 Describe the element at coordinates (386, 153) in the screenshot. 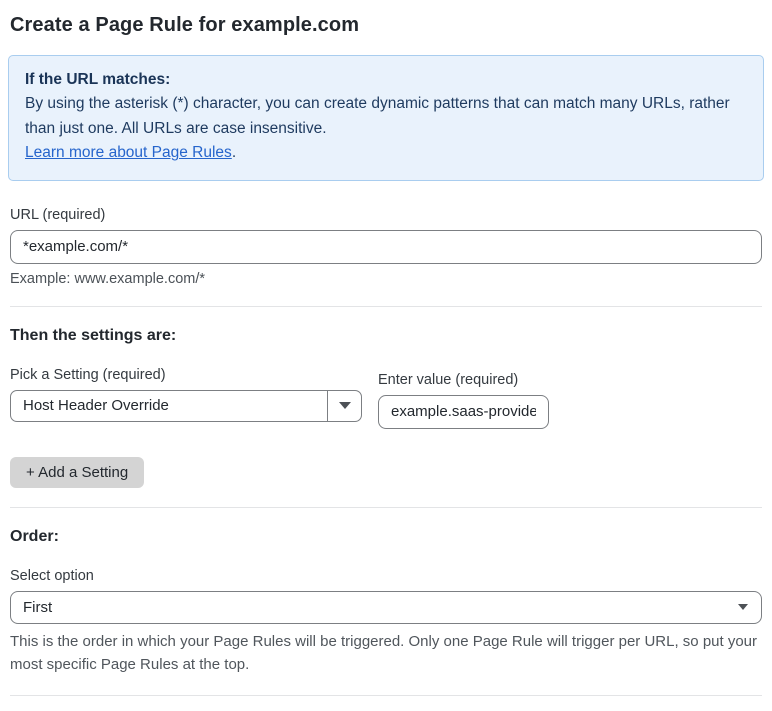

I see `info-box-link-line: Learn more about Page Rules.` at that location.